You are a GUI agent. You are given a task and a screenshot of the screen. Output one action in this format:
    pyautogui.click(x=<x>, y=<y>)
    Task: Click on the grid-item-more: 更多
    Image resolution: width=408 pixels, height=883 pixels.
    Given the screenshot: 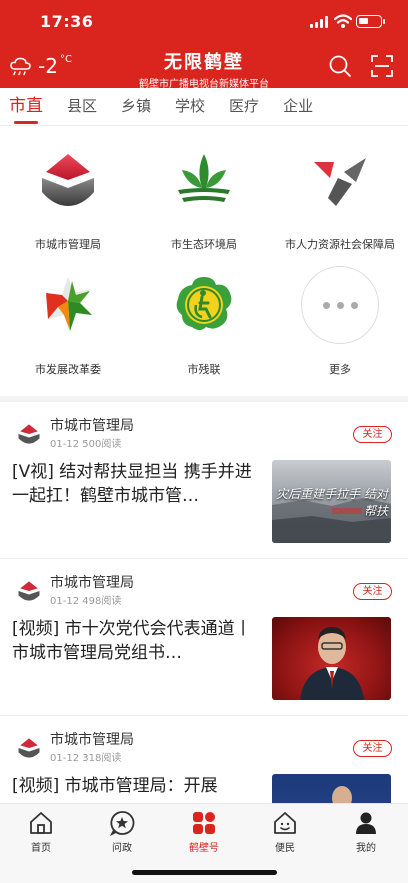 What is the action you would take?
    pyautogui.click(x=340, y=322)
    